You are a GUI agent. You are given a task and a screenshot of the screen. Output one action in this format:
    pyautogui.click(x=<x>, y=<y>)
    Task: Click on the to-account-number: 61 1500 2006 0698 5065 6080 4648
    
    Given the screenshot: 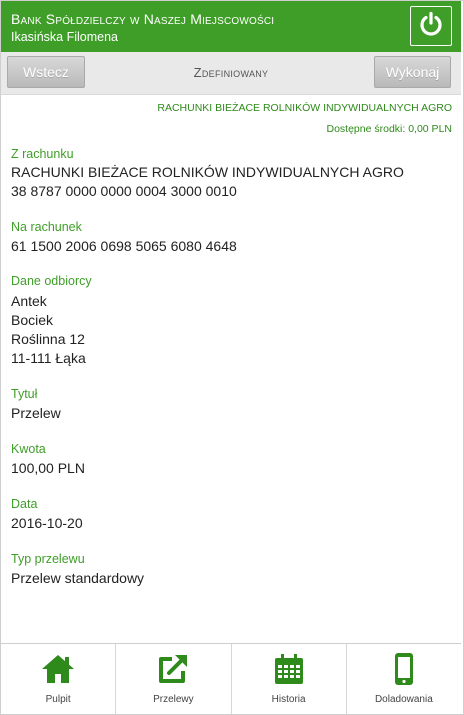 What is the action you would take?
    pyautogui.click(x=124, y=246)
    